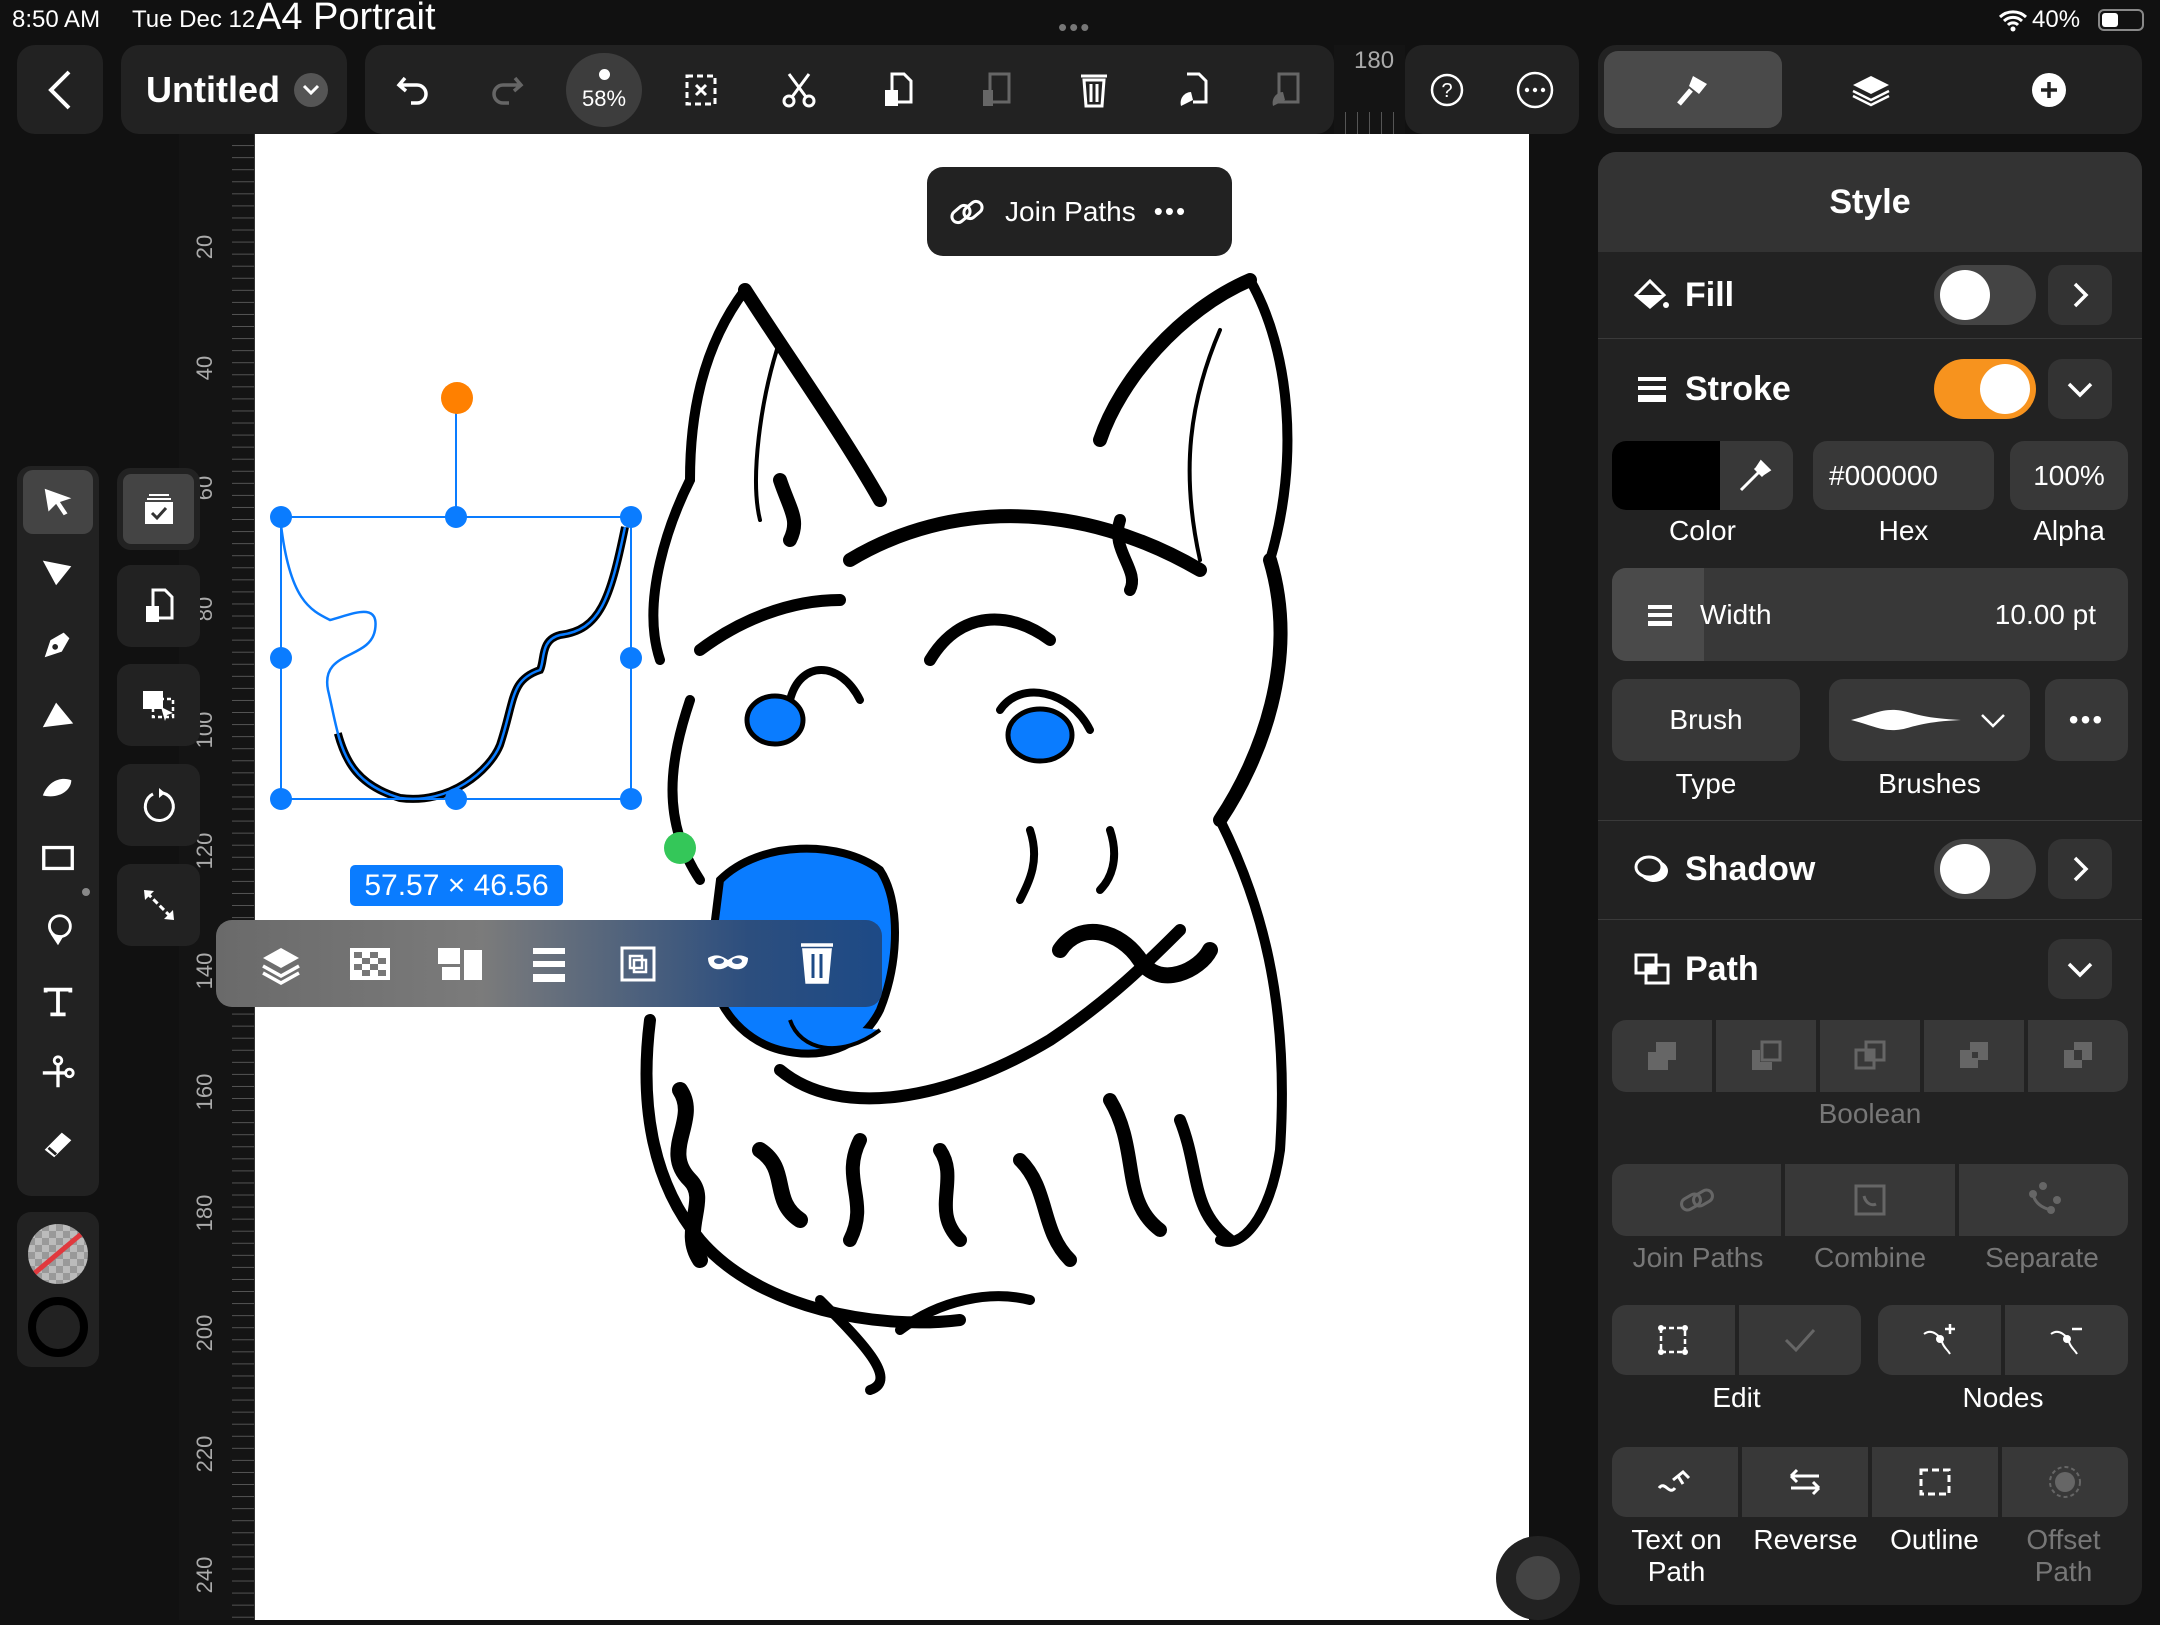 The width and height of the screenshot is (2160, 1625). I want to click on more-button, so click(1535, 89).